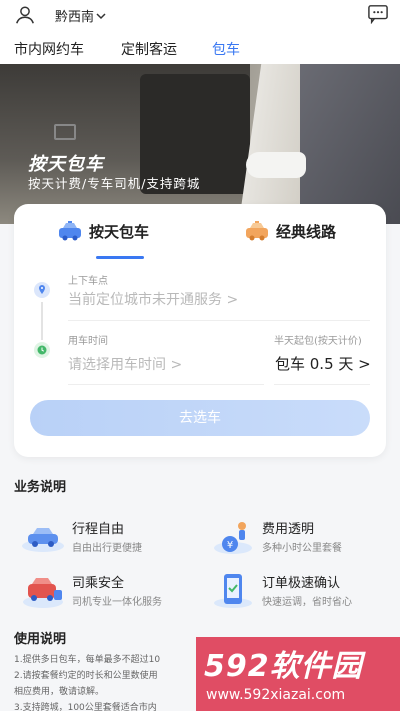  Describe the element at coordinates (43, 593) in the screenshot. I see `safety-car-icon` at that location.